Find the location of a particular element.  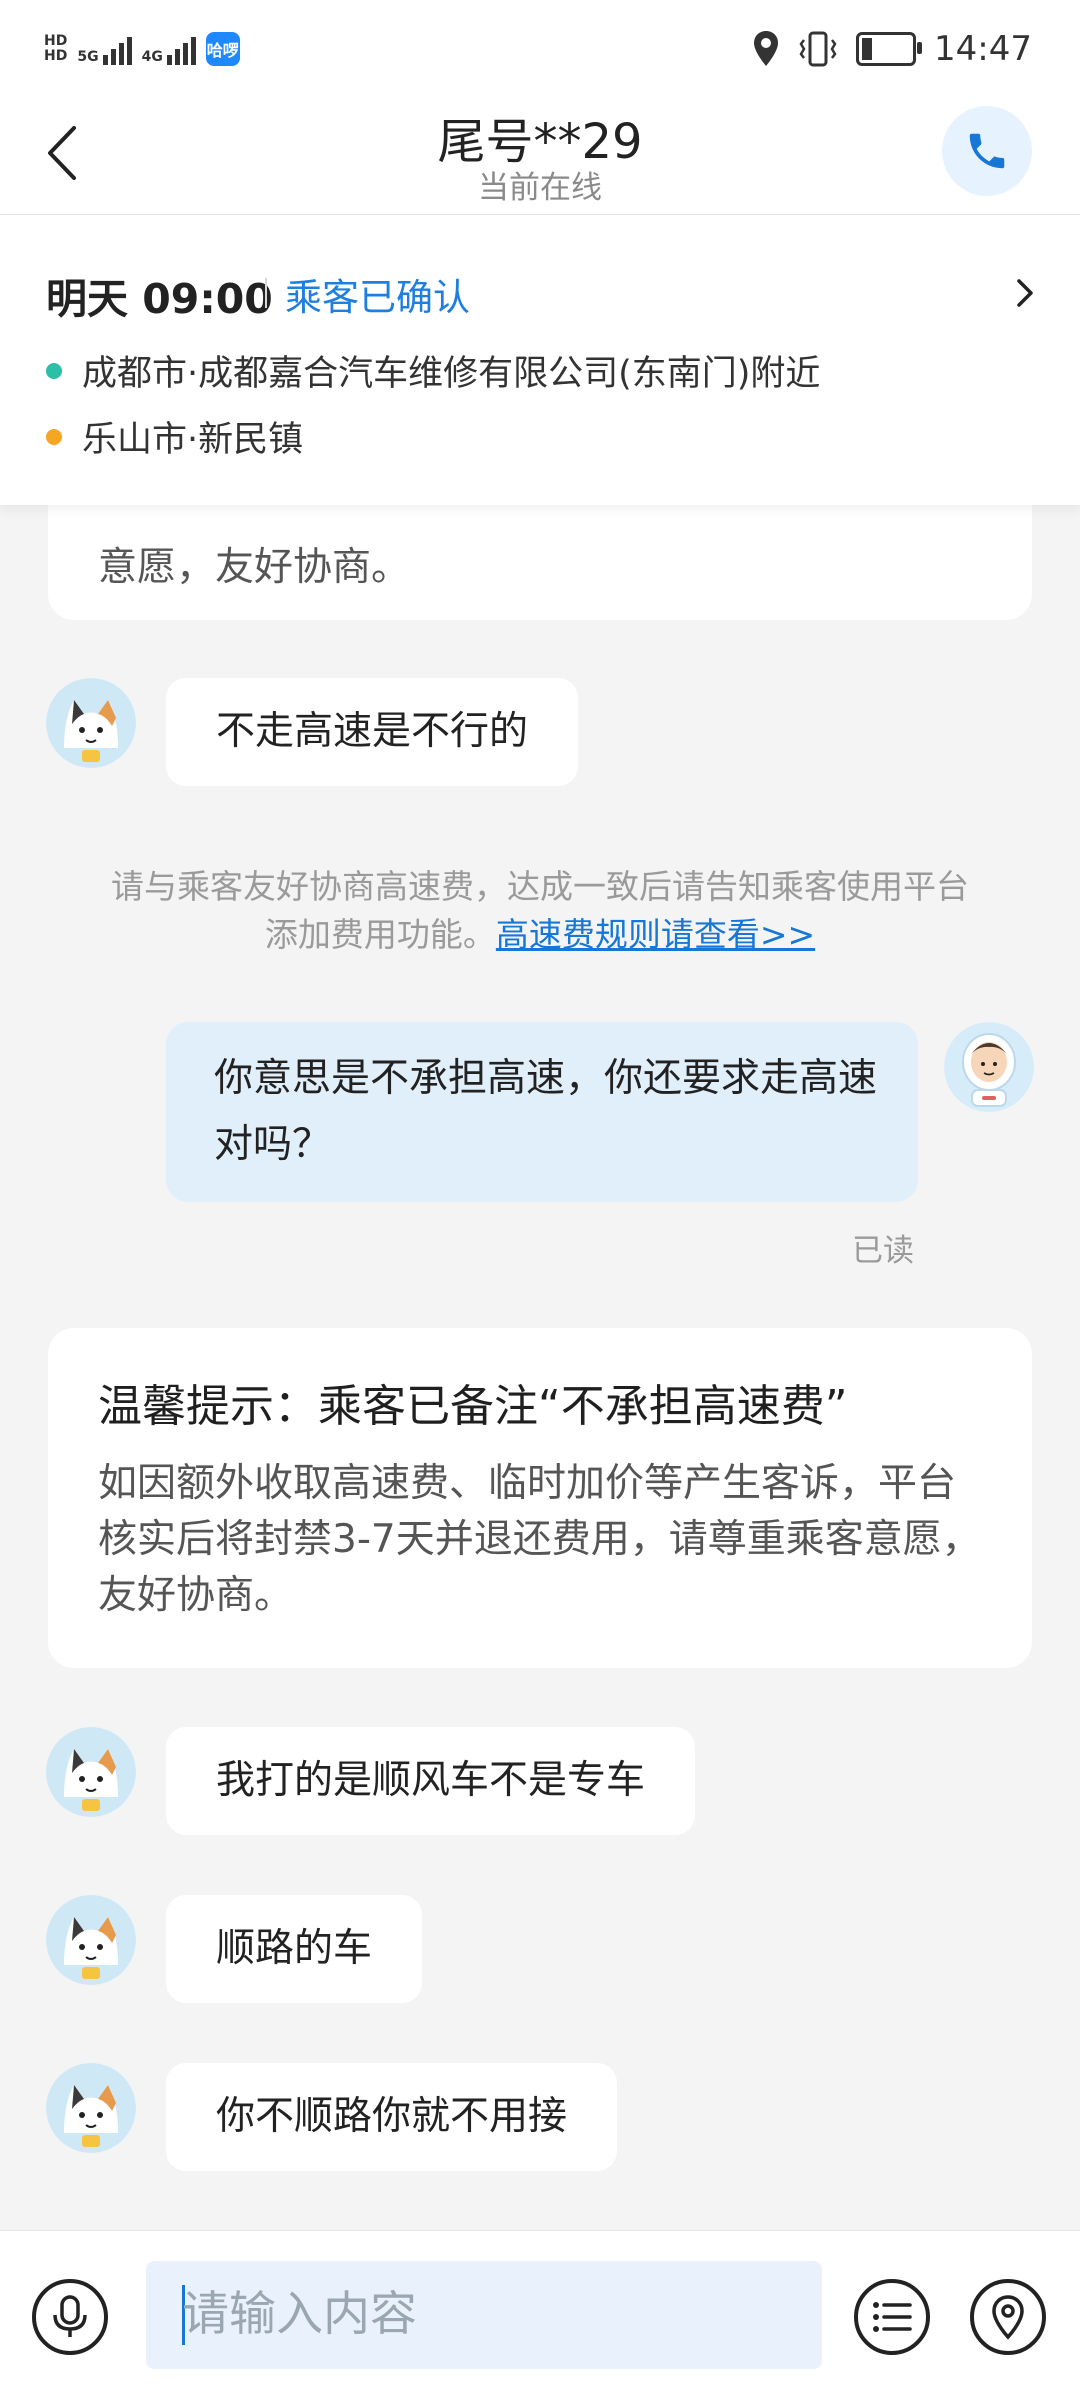

chevron-right-icon is located at coordinates (1025, 293).